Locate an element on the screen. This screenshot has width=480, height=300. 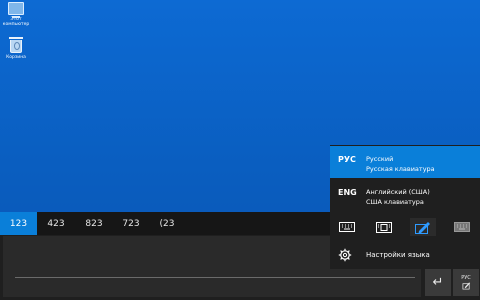
layout-wide-button is located at coordinates (384, 227).